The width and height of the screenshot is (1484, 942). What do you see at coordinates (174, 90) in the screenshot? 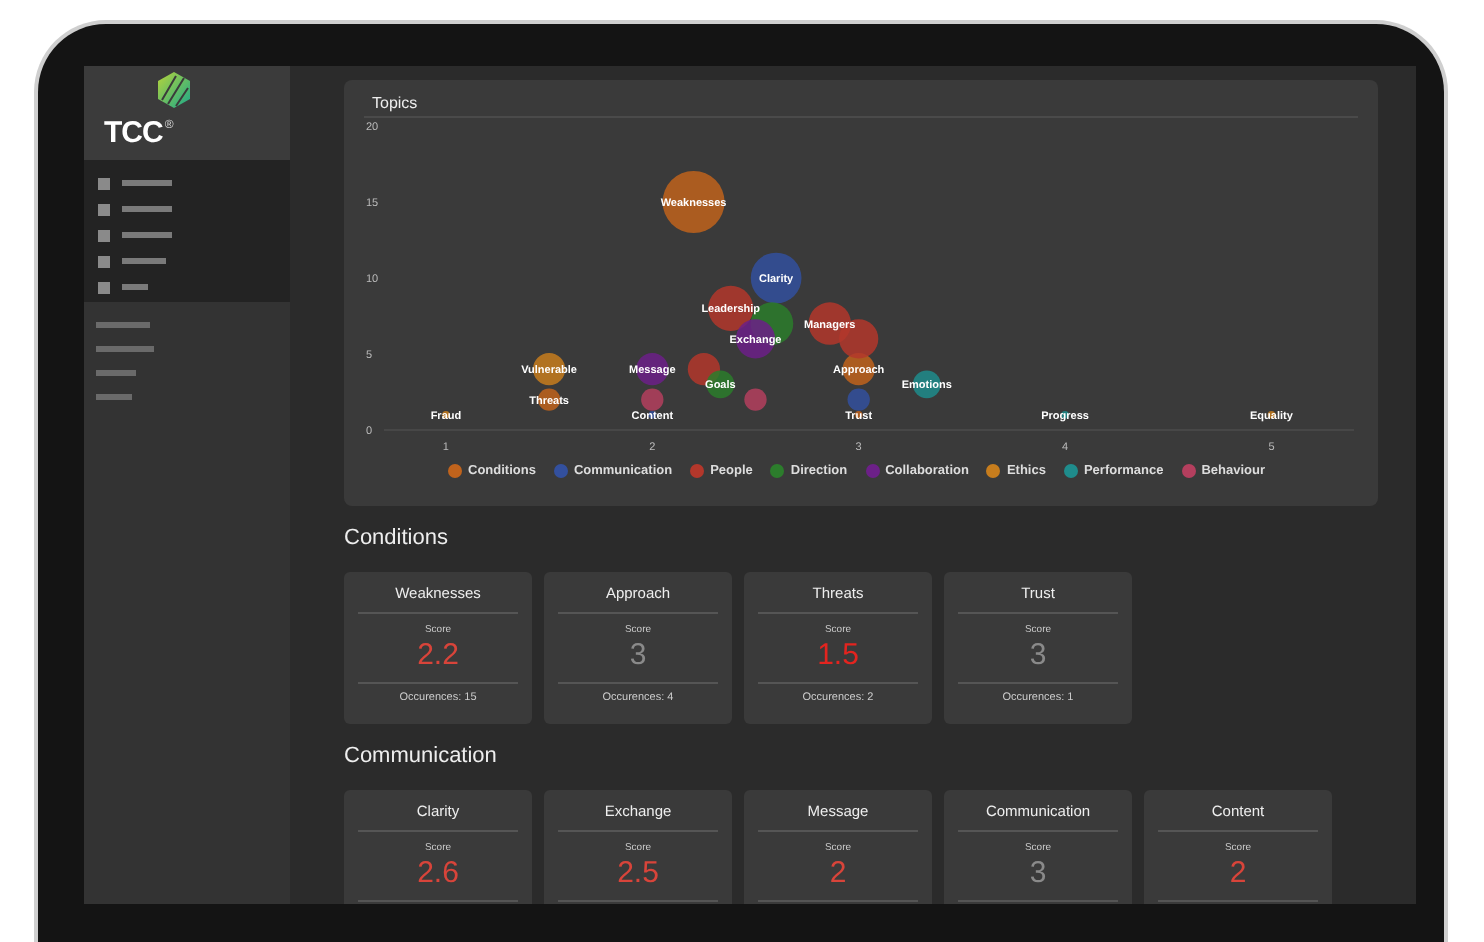
I see `hexagon-logo-icon` at bounding box center [174, 90].